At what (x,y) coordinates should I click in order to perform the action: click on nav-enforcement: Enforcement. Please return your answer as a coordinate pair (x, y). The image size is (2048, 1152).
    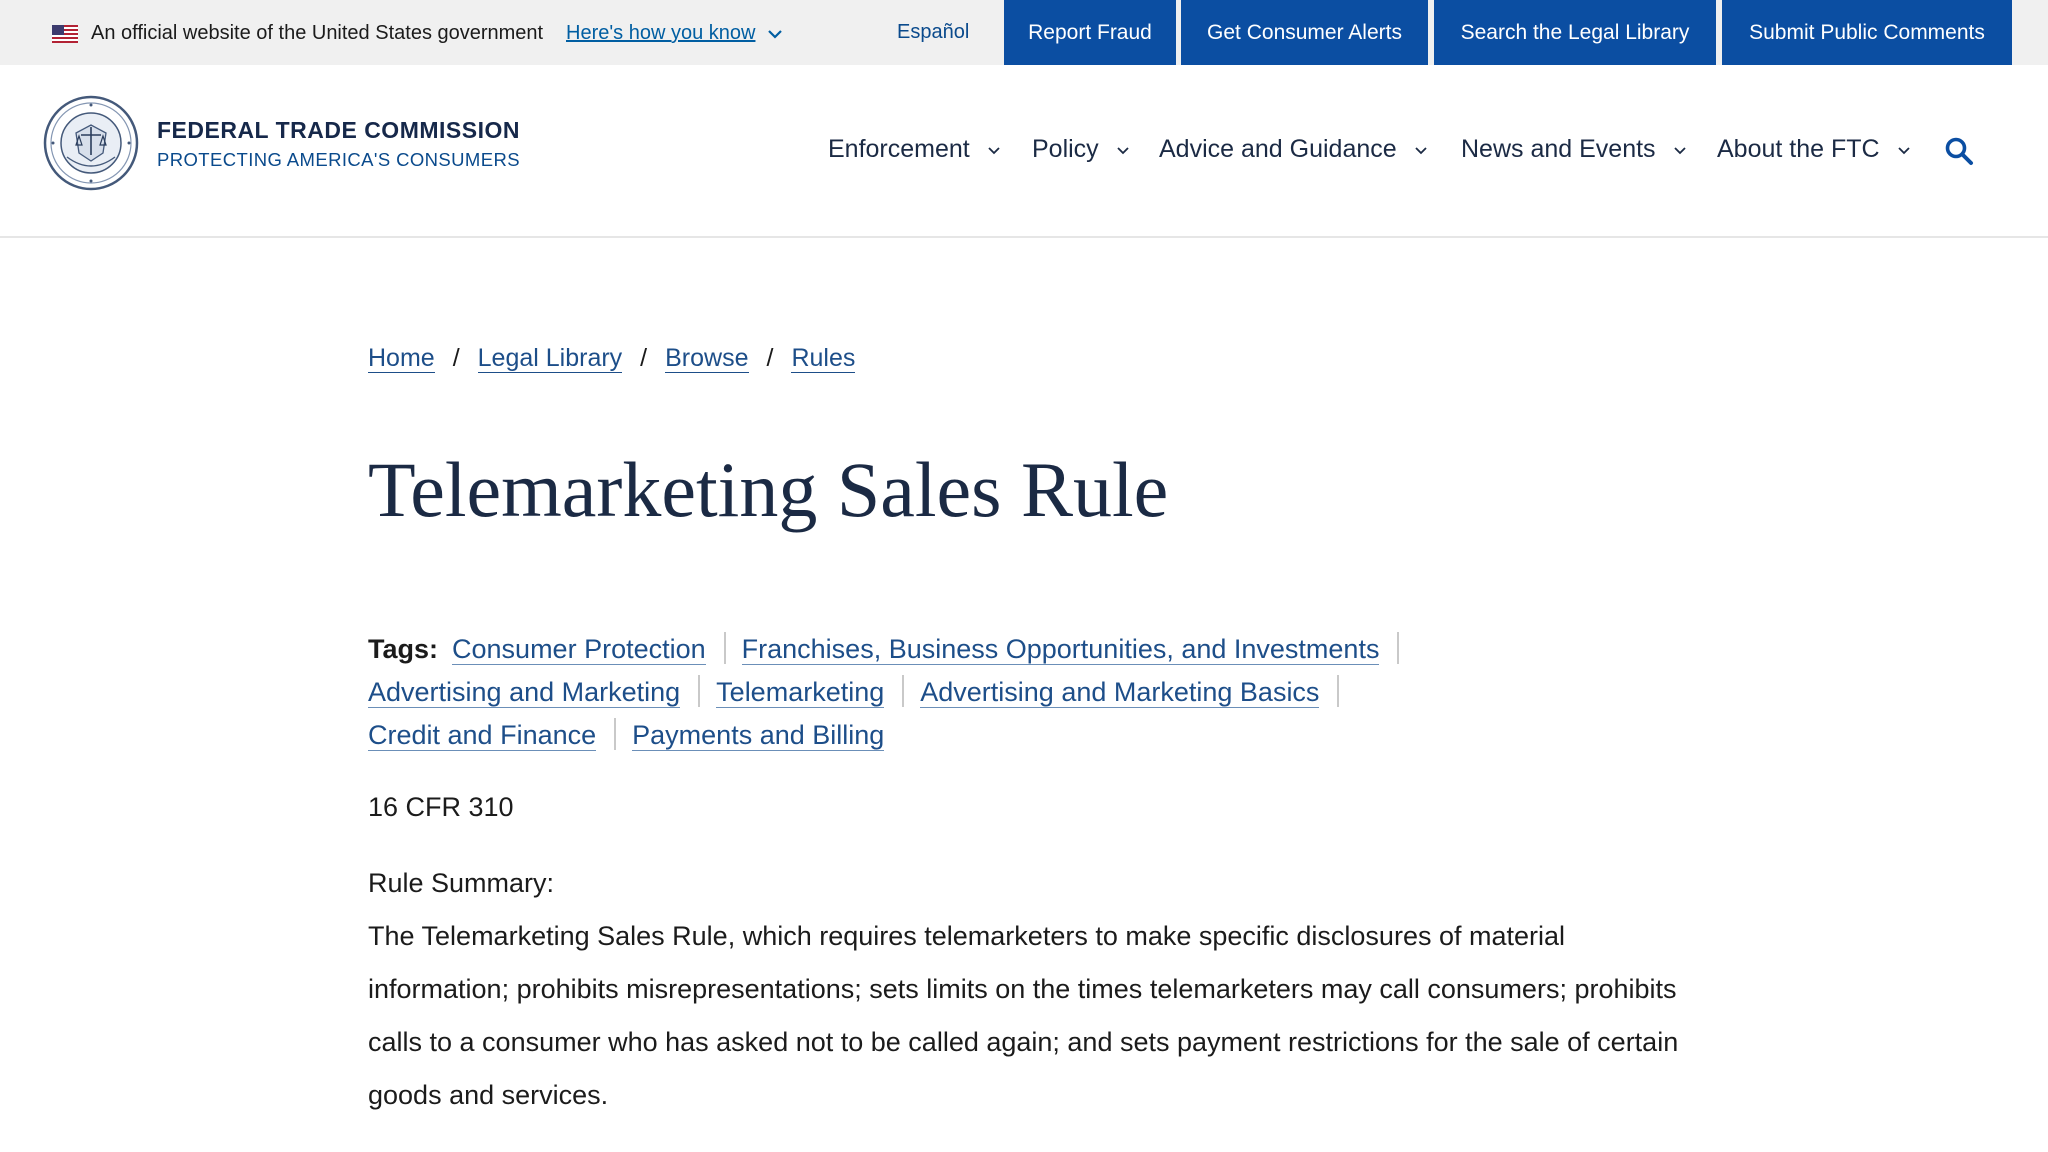
    Looking at the image, I should click on (914, 149).